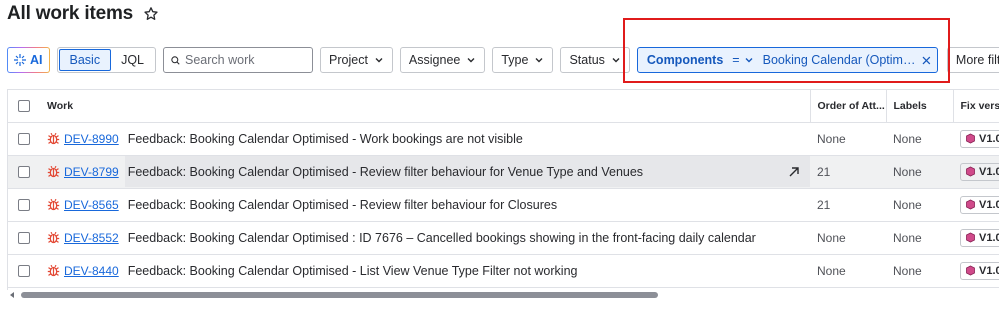 The image size is (999, 309). What do you see at coordinates (685, 60) in the screenshot?
I see `components-filter-key: Components` at bounding box center [685, 60].